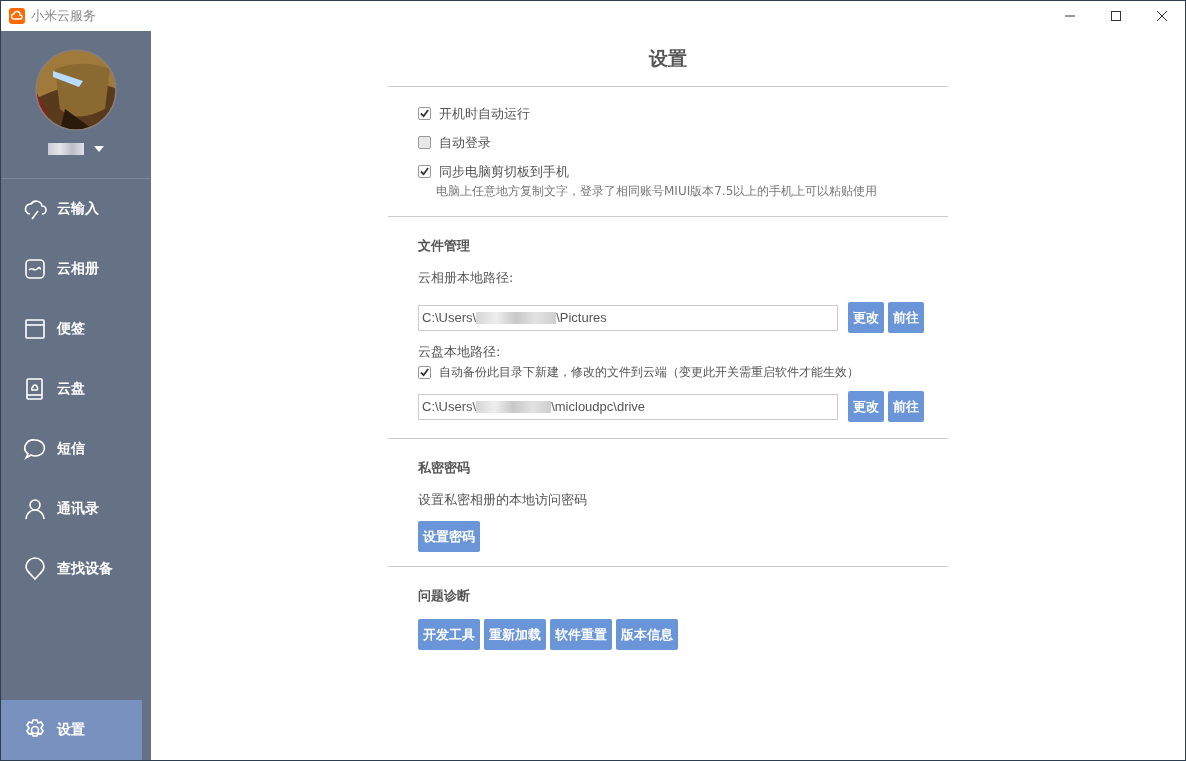 The width and height of the screenshot is (1186, 761). Describe the element at coordinates (668, 59) in the screenshot. I see `page-title: 设置` at that location.